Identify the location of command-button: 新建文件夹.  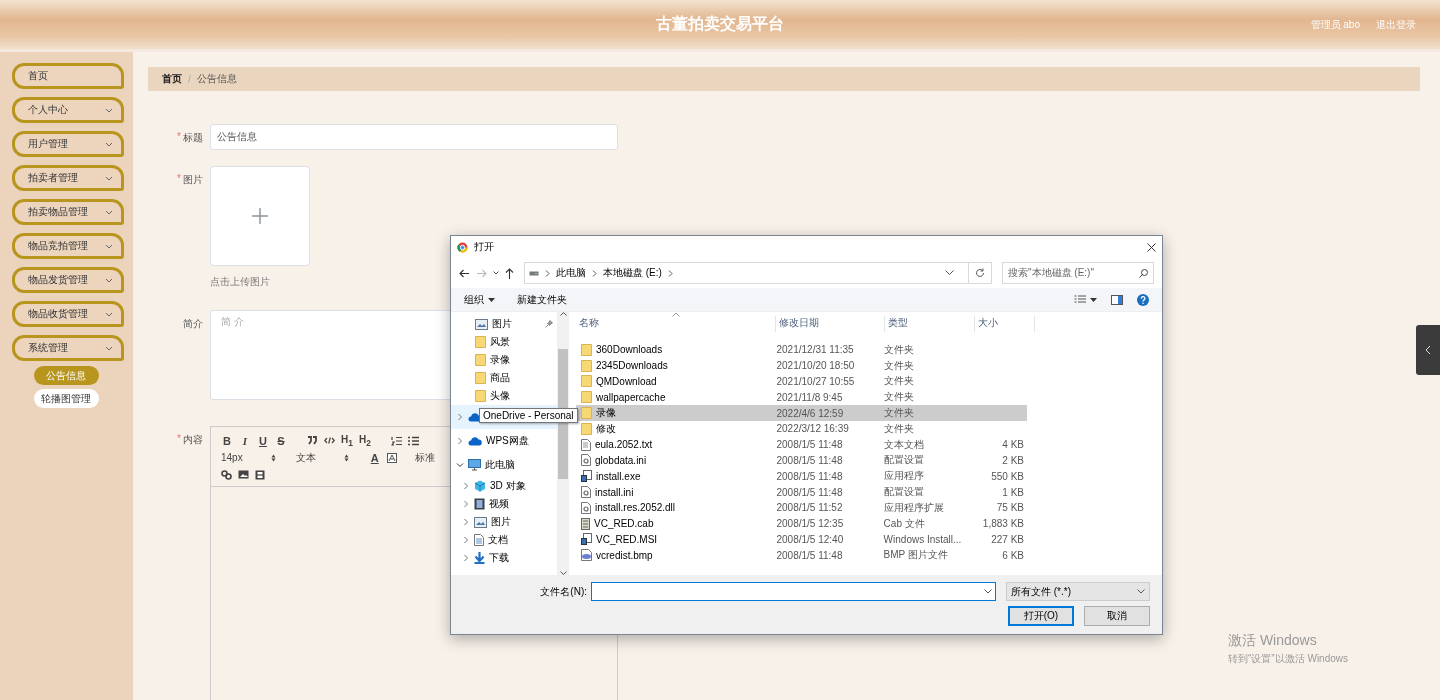
(542, 299).